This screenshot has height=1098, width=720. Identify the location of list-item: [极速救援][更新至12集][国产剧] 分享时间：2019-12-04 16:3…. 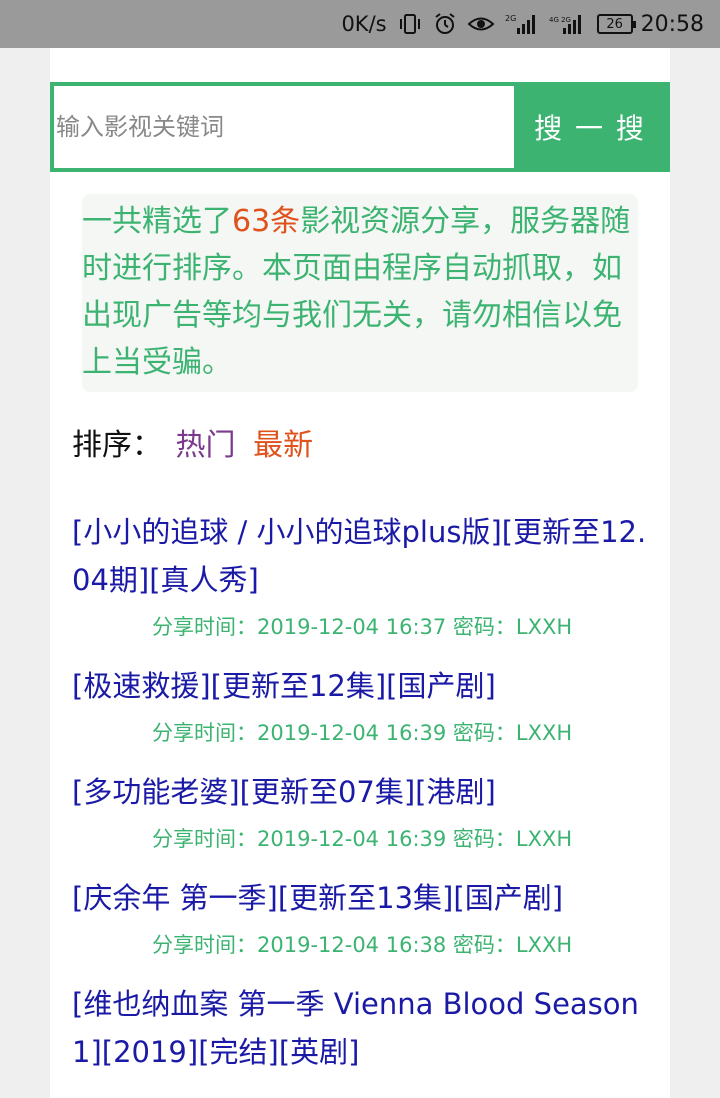
(362, 707).